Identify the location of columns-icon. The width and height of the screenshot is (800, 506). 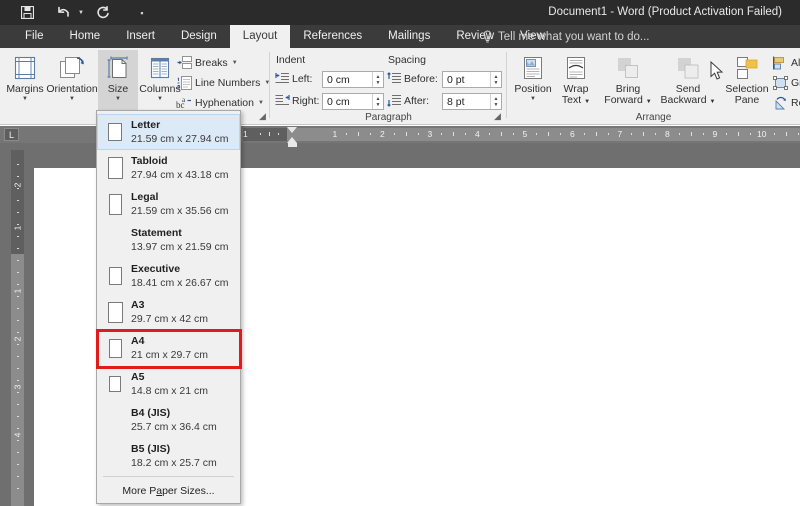
(160, 68).